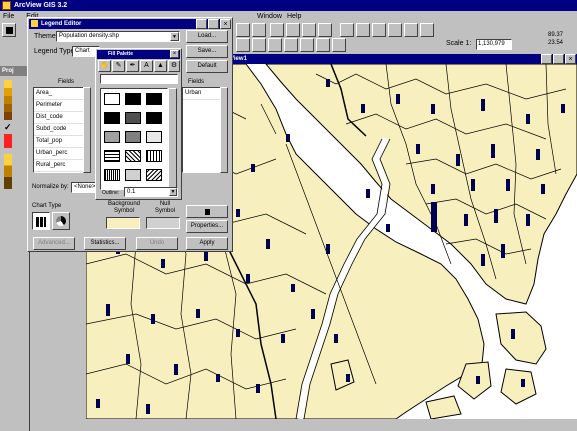  I want to click on zoom-out-tool-button, so click(291, 45).